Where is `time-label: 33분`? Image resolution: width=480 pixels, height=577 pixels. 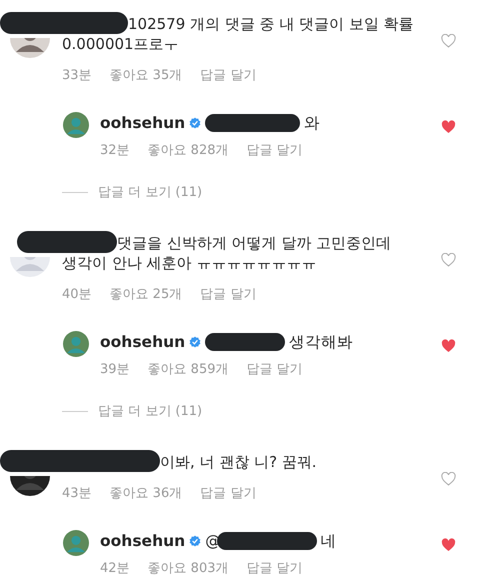 time-label: 33분 is located at coordinates (77, 75).